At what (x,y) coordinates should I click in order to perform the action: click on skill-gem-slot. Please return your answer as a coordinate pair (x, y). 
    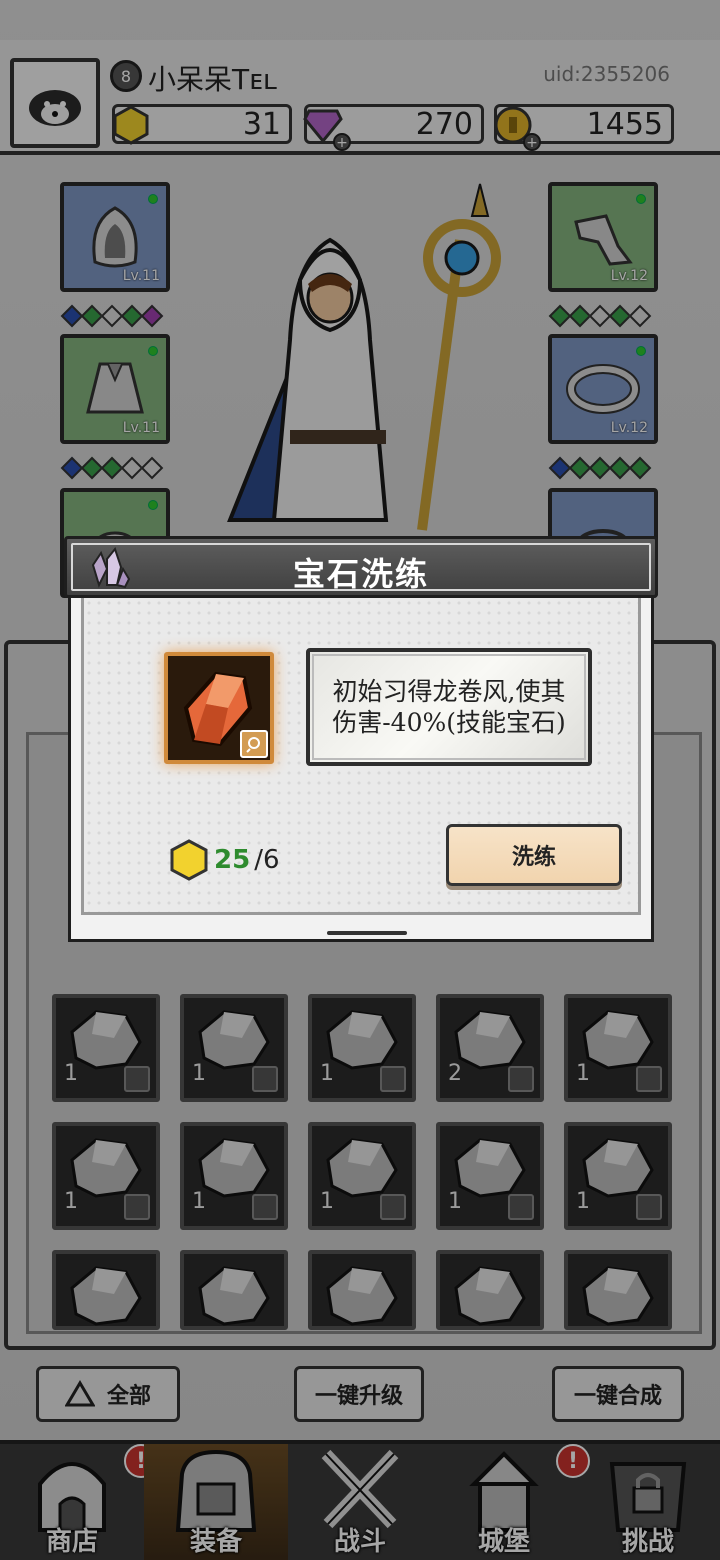
    Looking at the image, I should click on (219, 708).